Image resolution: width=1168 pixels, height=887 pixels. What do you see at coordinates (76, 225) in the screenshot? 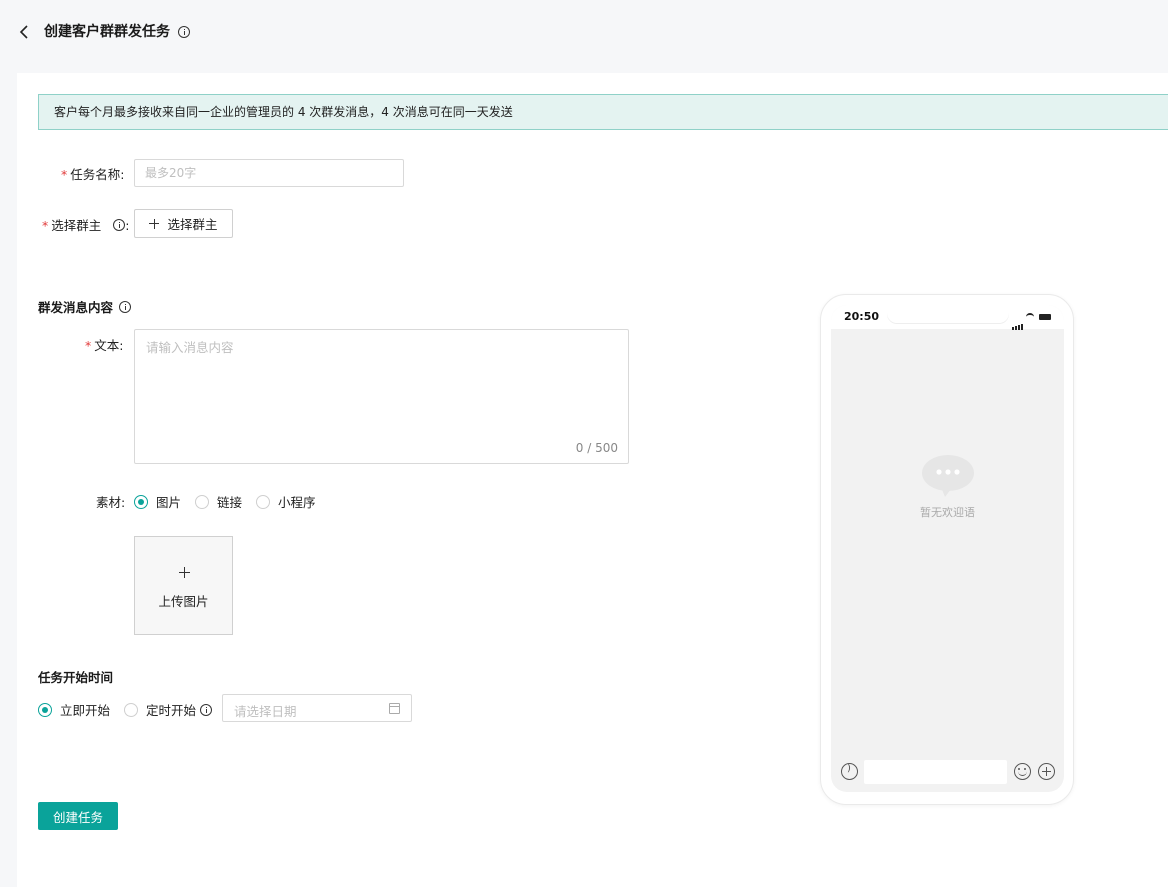
I see `group-owner-label-text: 选择群主` at bounding box center [76, 225].